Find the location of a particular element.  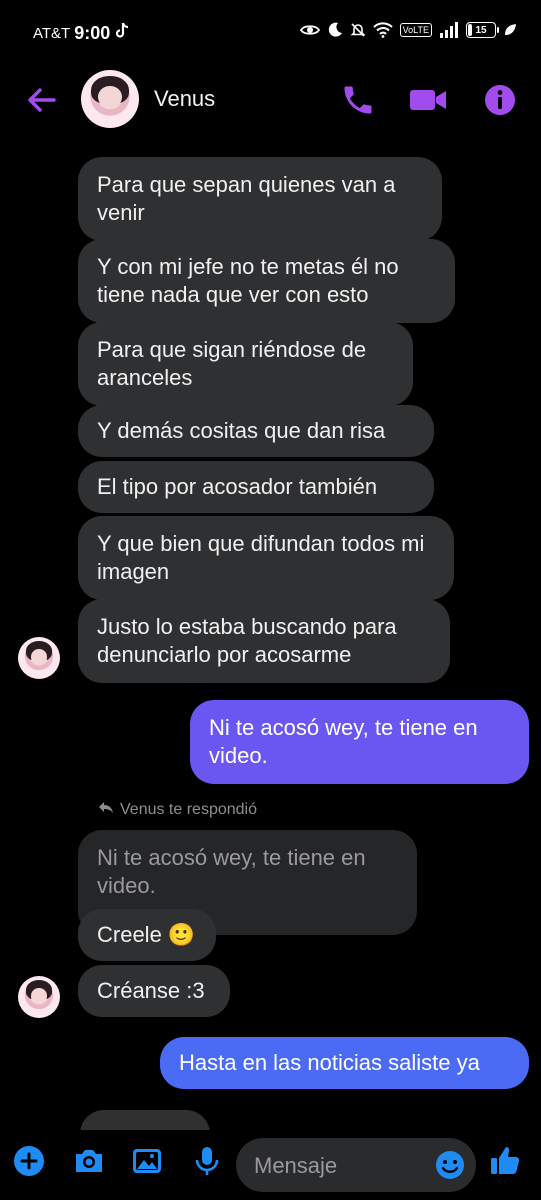

microphone-icon is located at coordinates (207, 1161).